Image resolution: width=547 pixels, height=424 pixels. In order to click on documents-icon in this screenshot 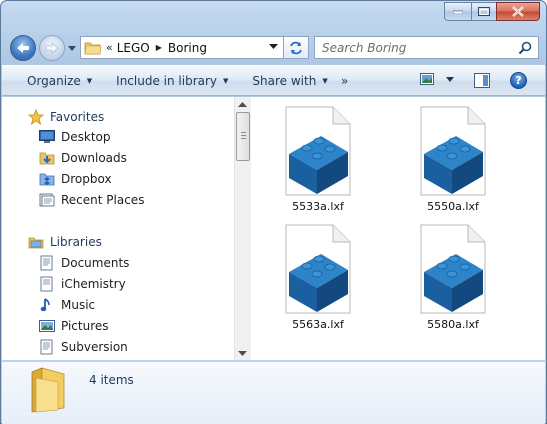, I will do `click(47, 263)`.